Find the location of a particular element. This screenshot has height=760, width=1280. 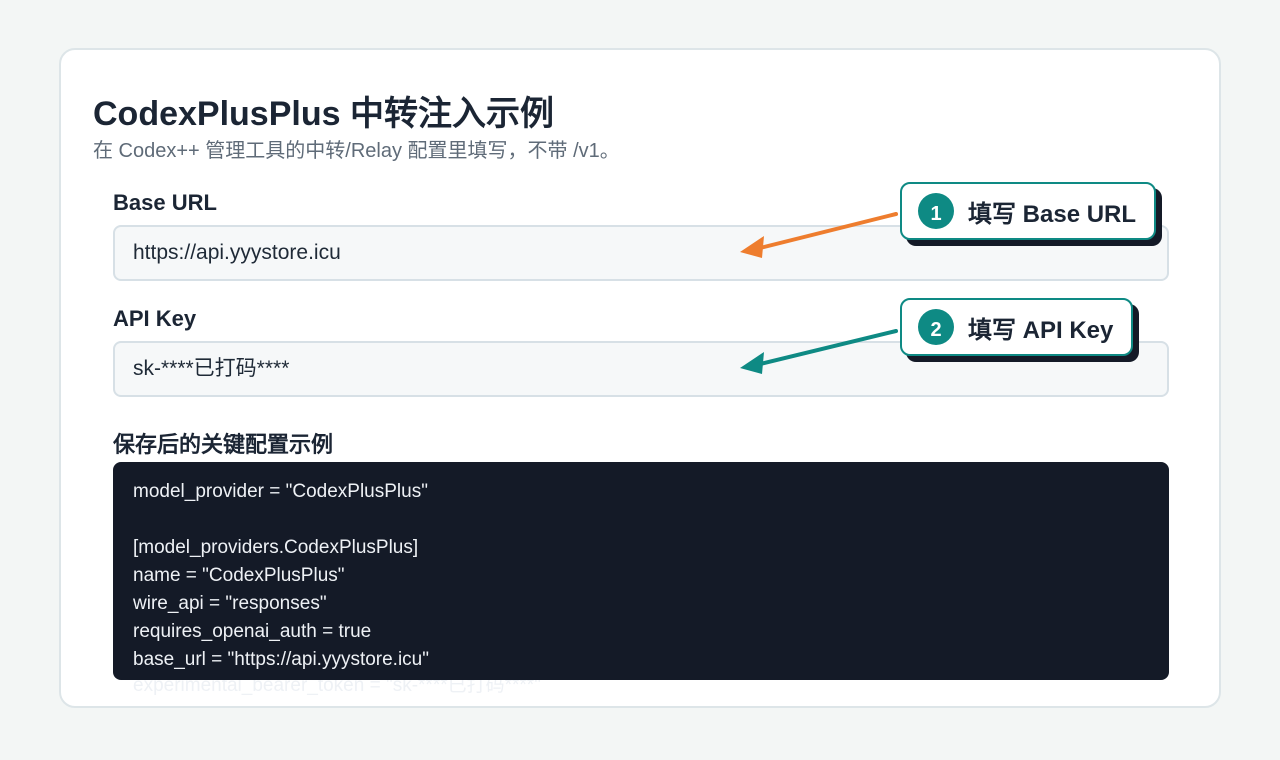

step-badge-1: 1 is located at coordinates (936, 211).